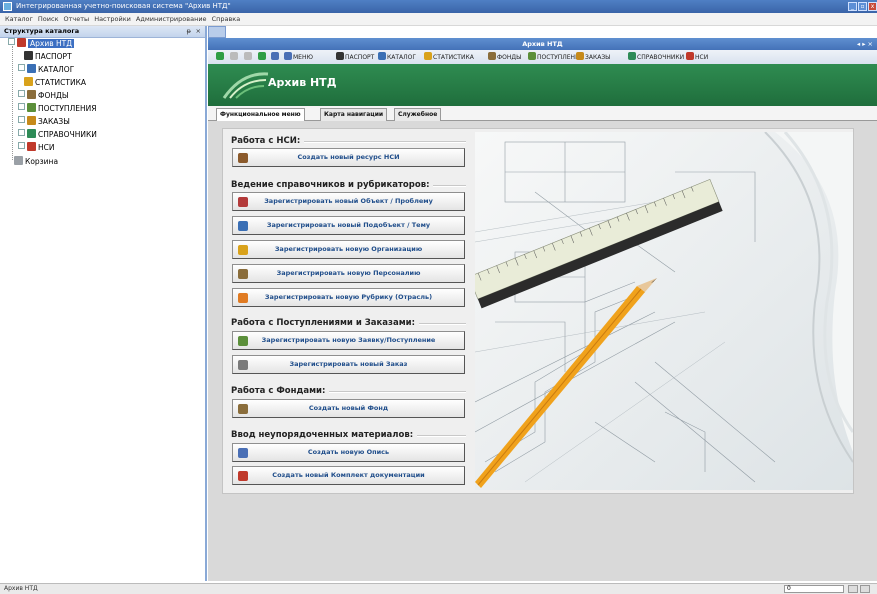 The height and width of the screenshot is (594, 877). I want to click on forward-icon, so click(234, 56).